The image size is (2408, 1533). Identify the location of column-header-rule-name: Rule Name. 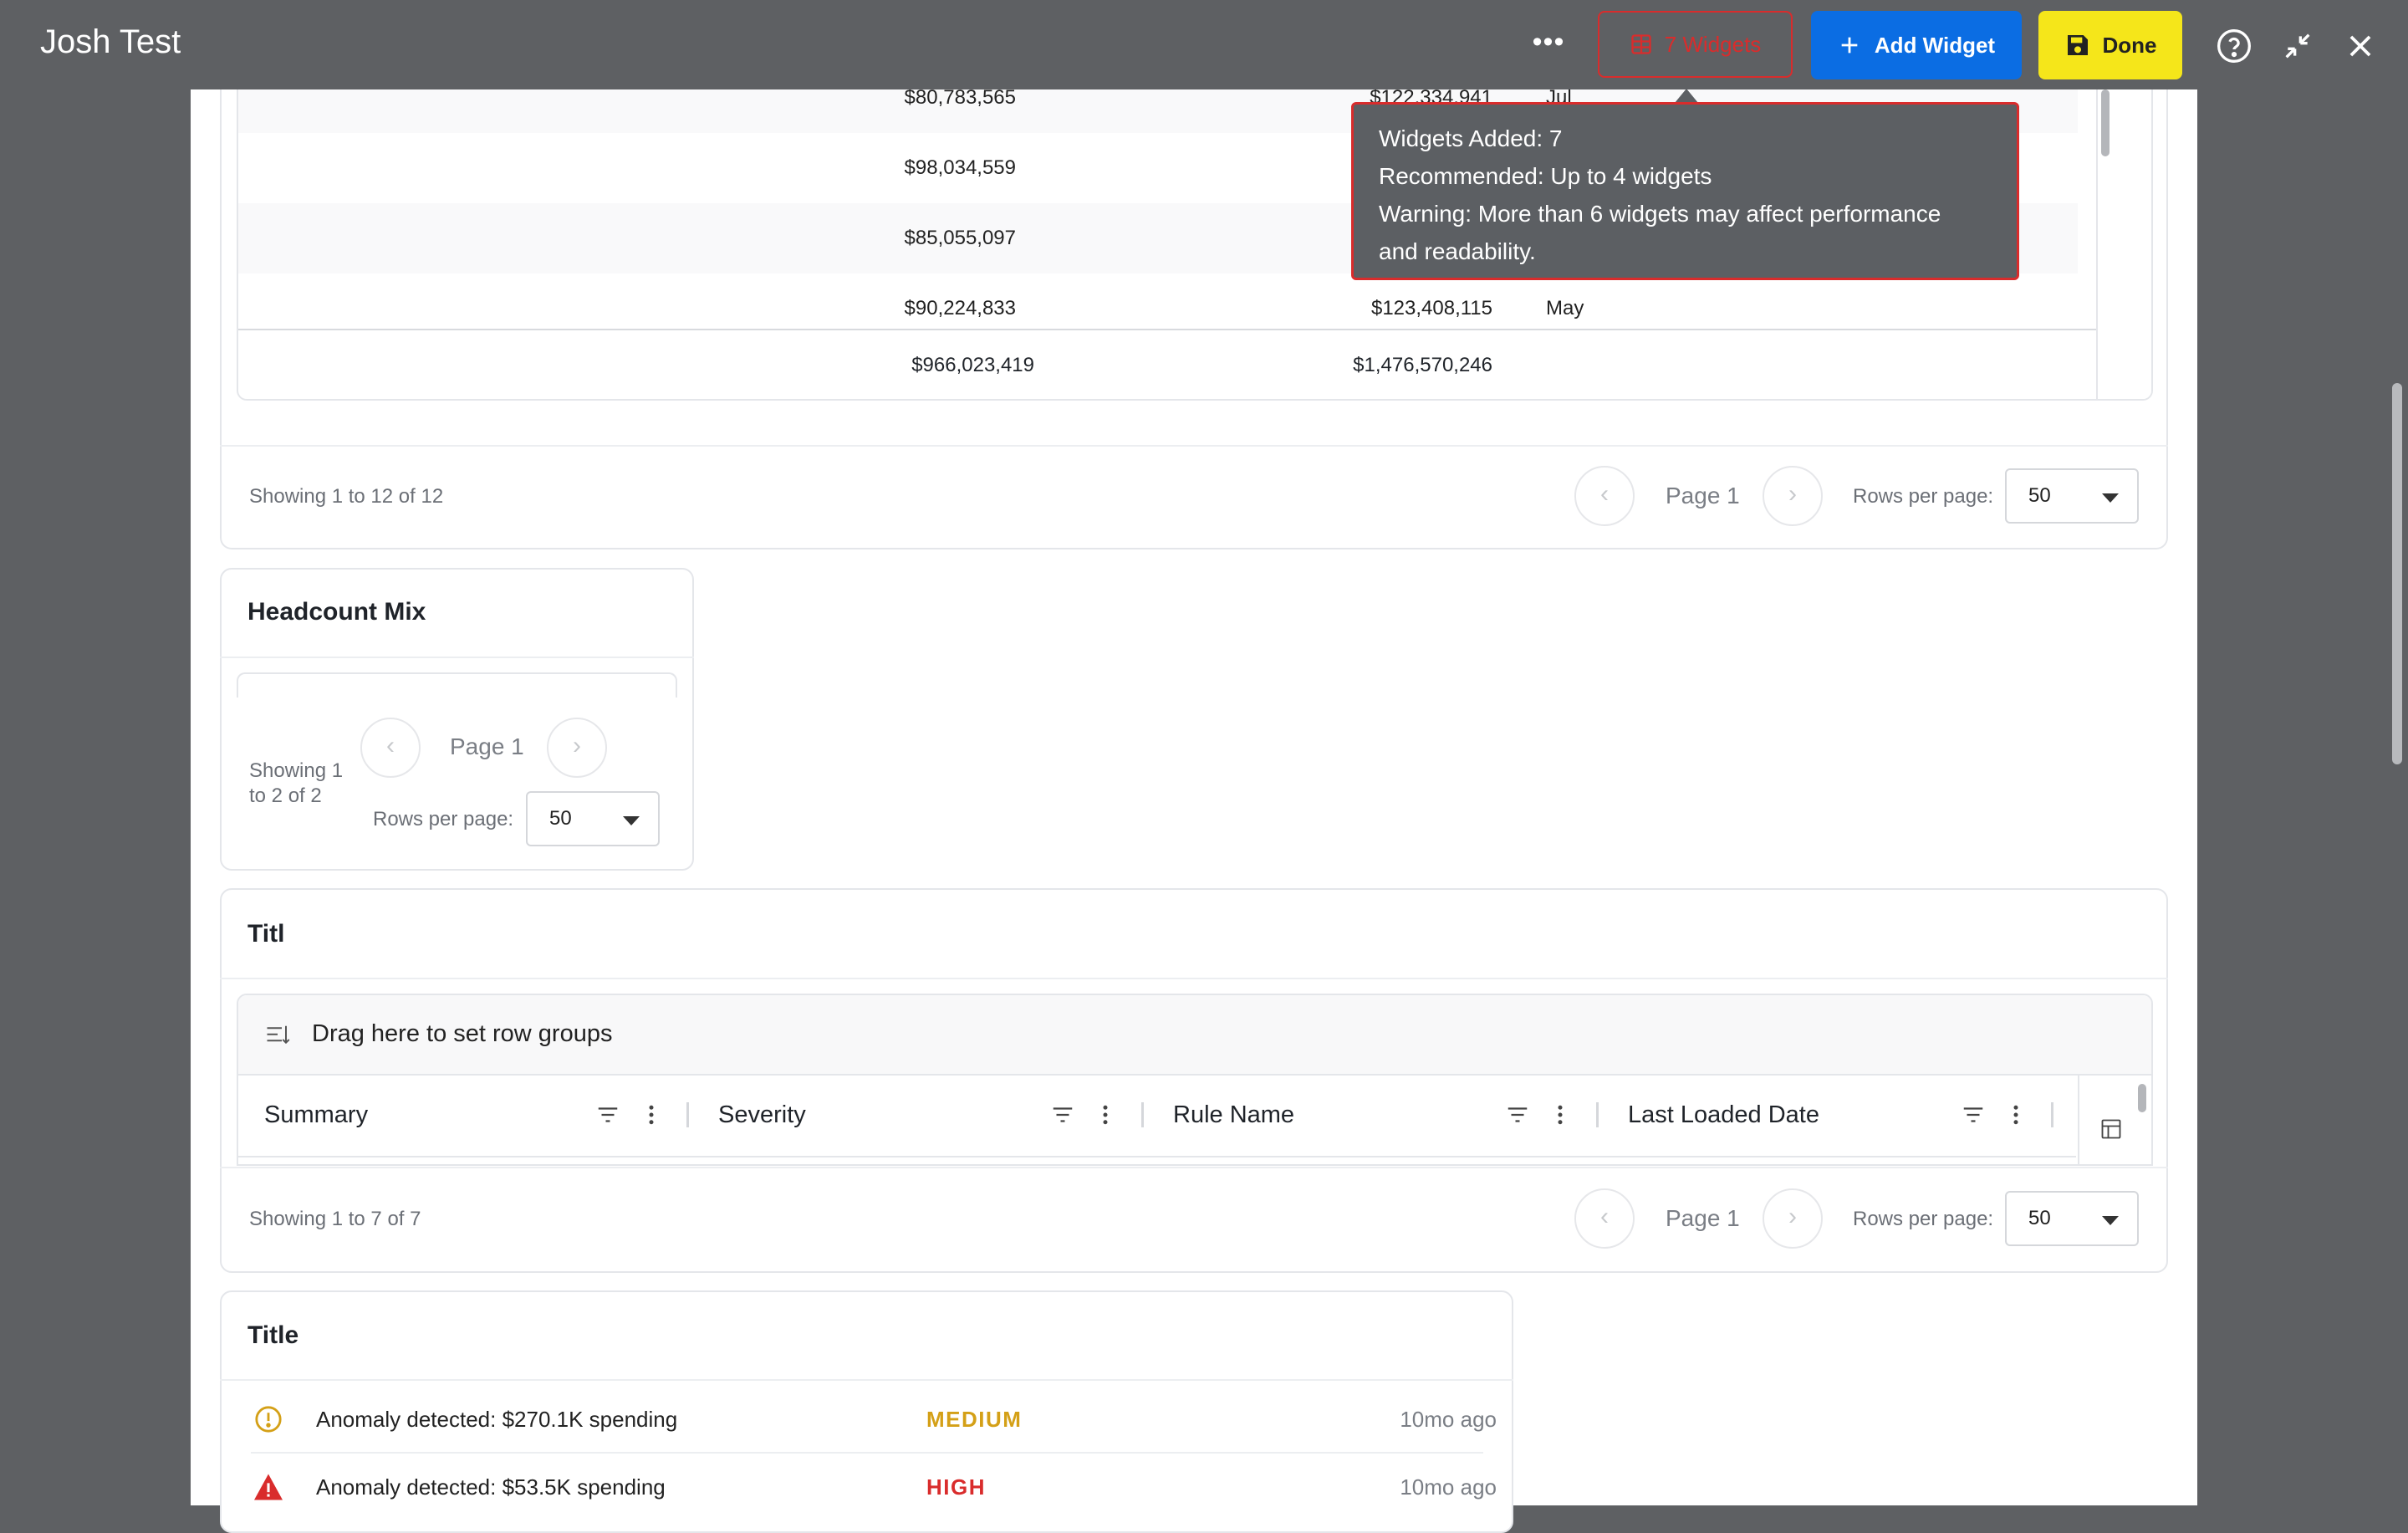
(1234, 1115).